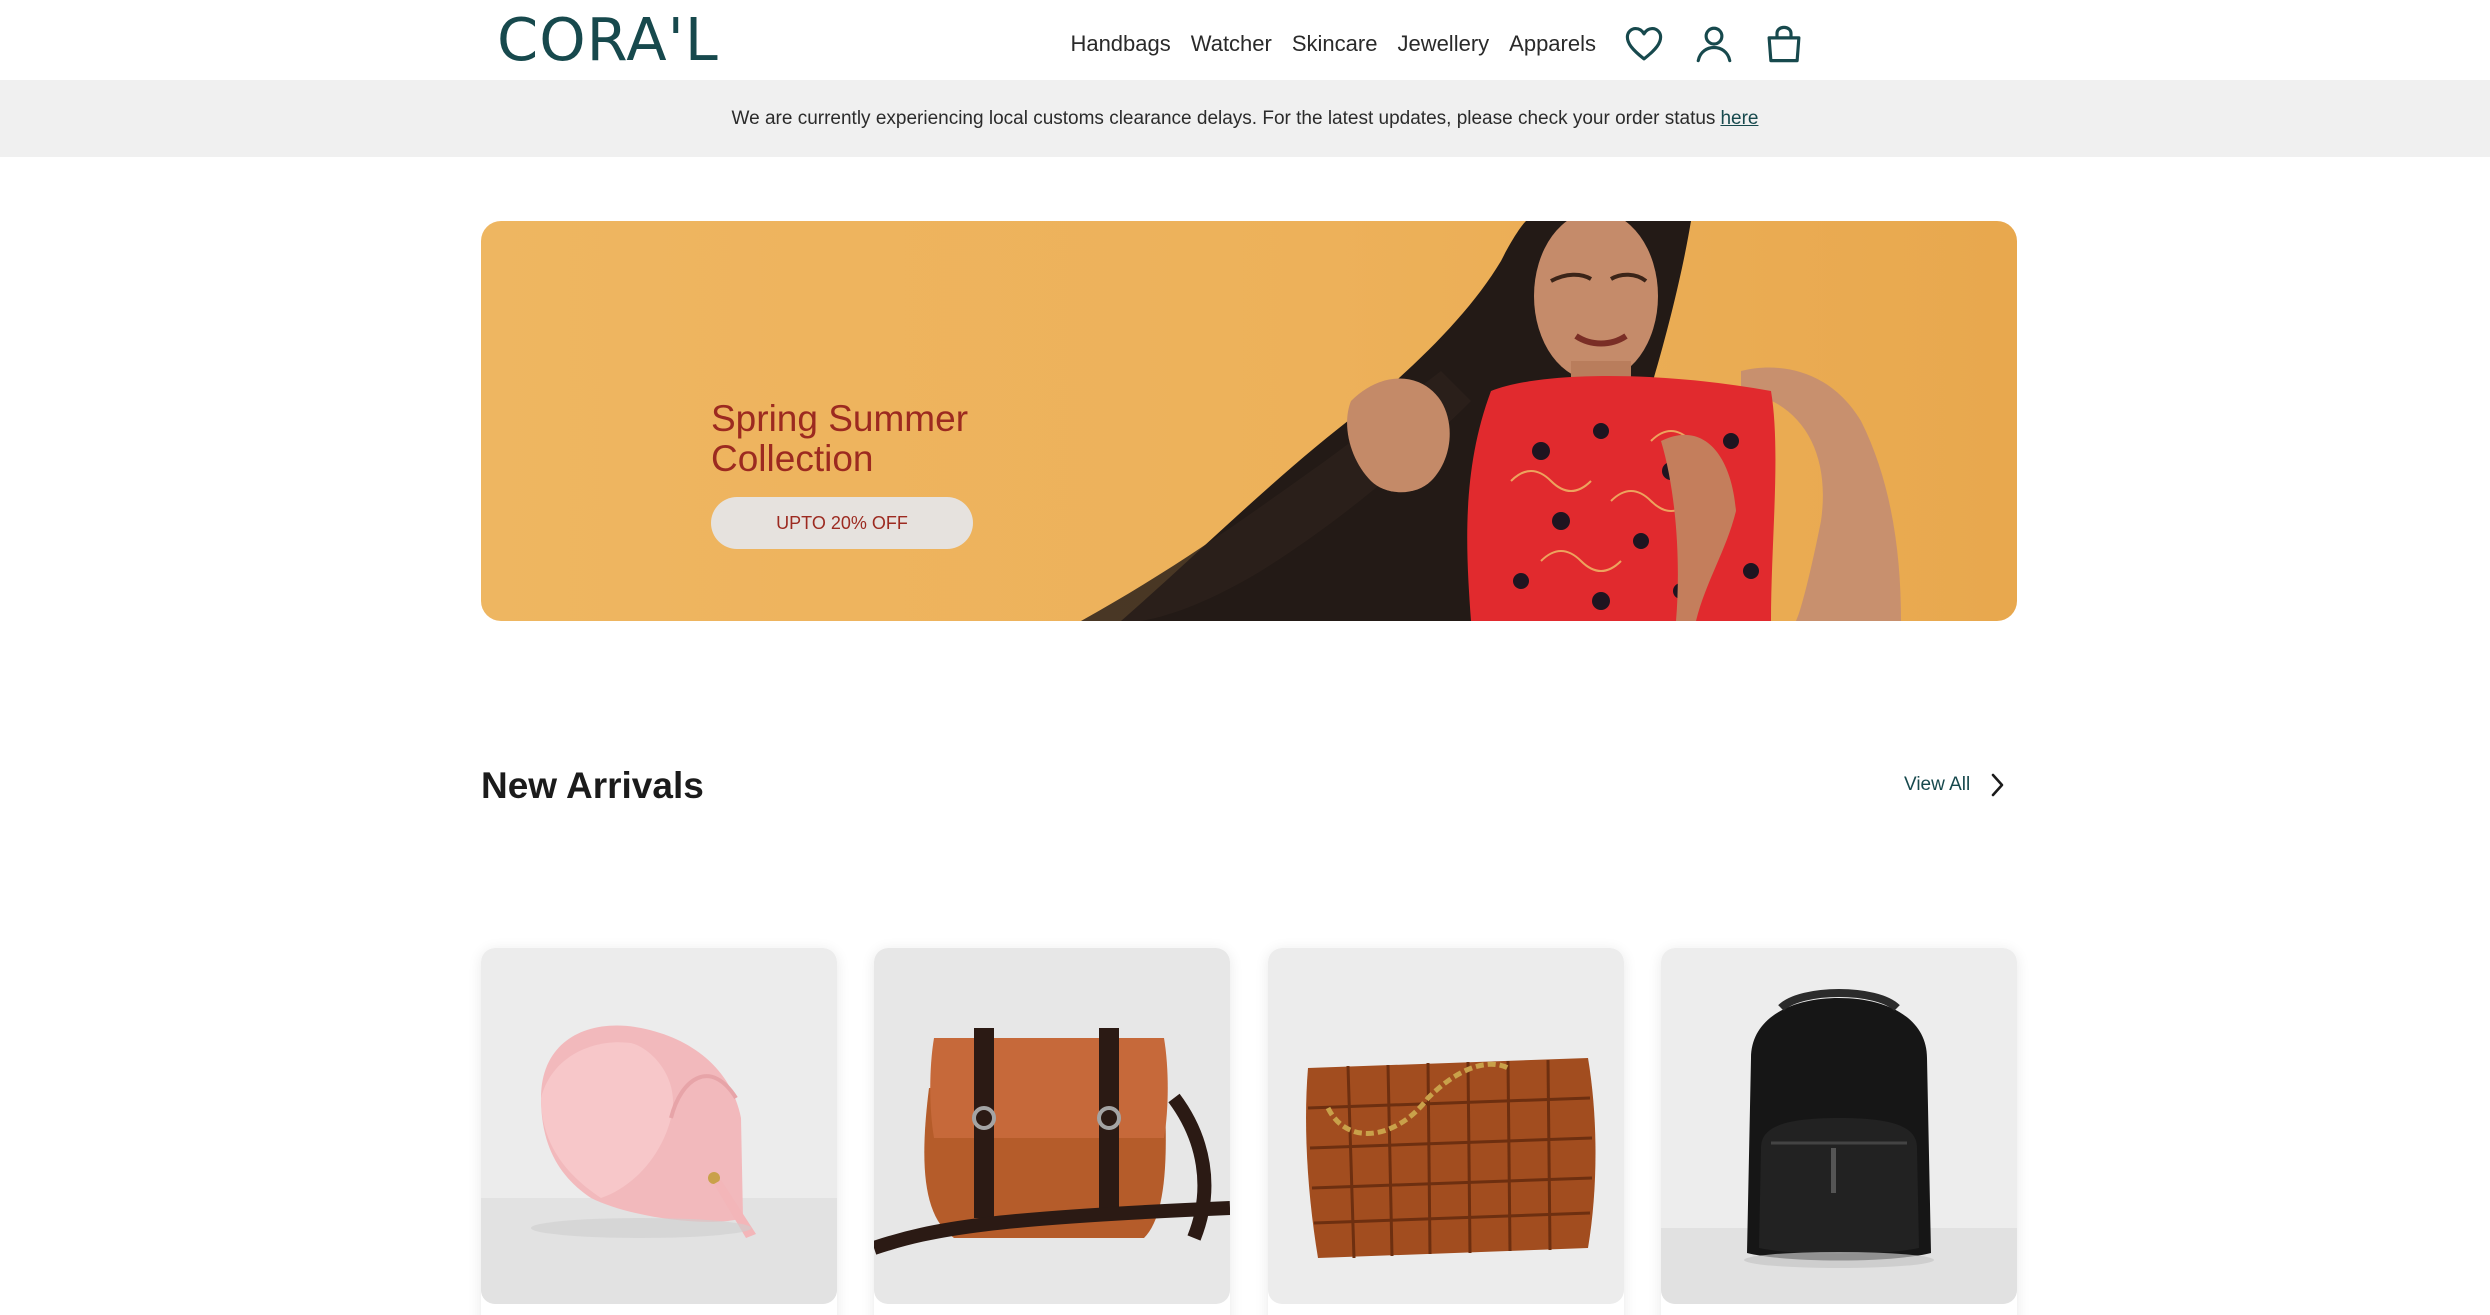 Image resolution: width=2490 pixels, height=1315 pixels. Describe the element at coordinates (608, 40) in the screenshot. I see `brand-logo: CORA'L` at that location.